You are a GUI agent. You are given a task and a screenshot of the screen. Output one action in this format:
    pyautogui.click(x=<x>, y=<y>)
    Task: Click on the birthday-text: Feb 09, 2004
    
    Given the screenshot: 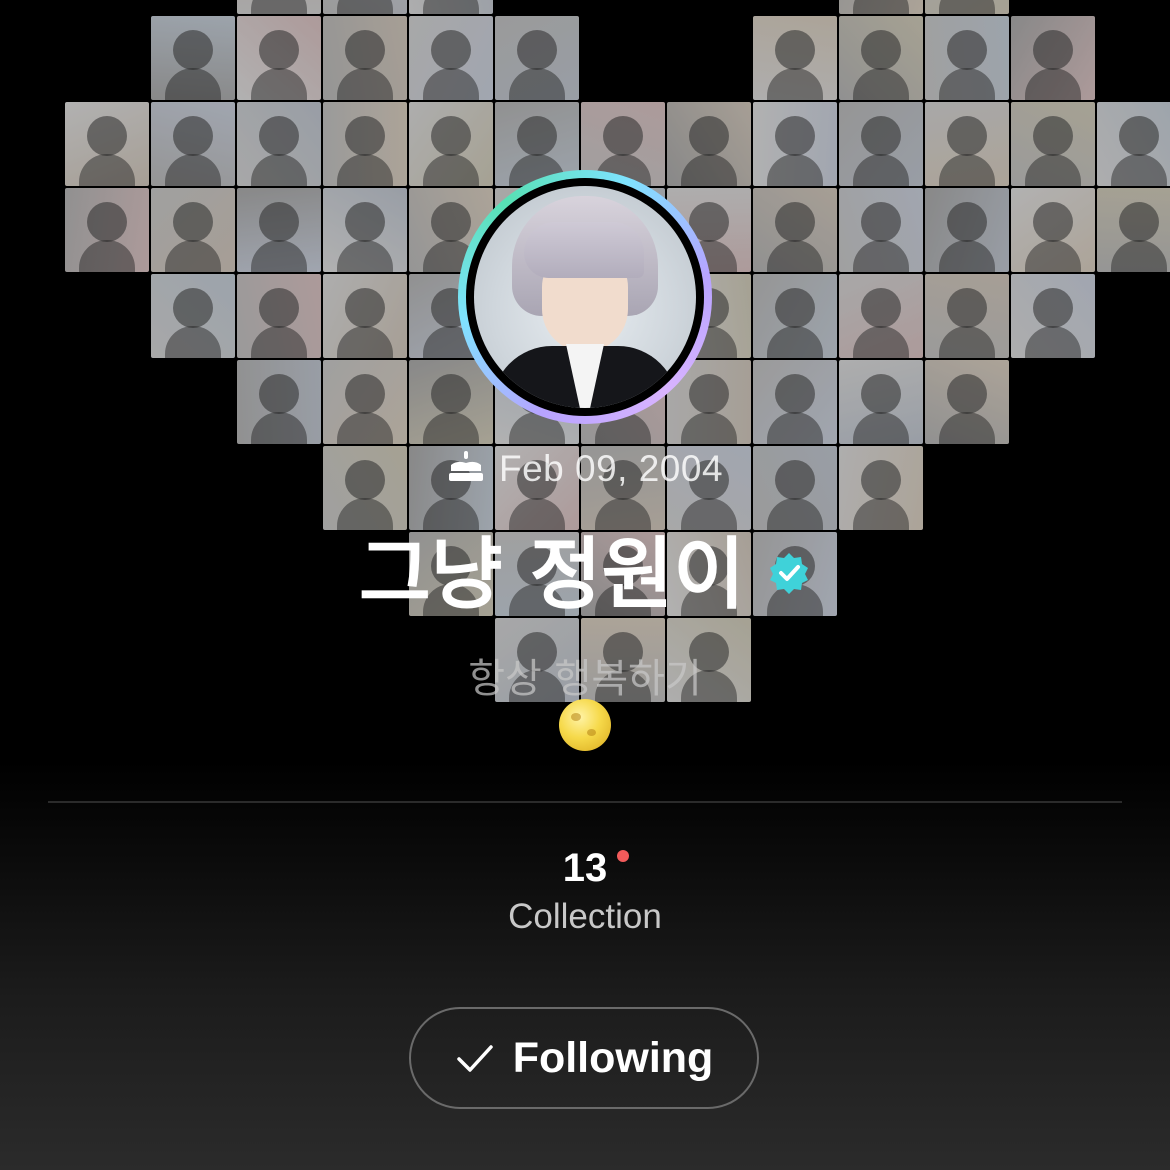 What is the action you would take?
    pyautogui.click(x=611, y=468)
    